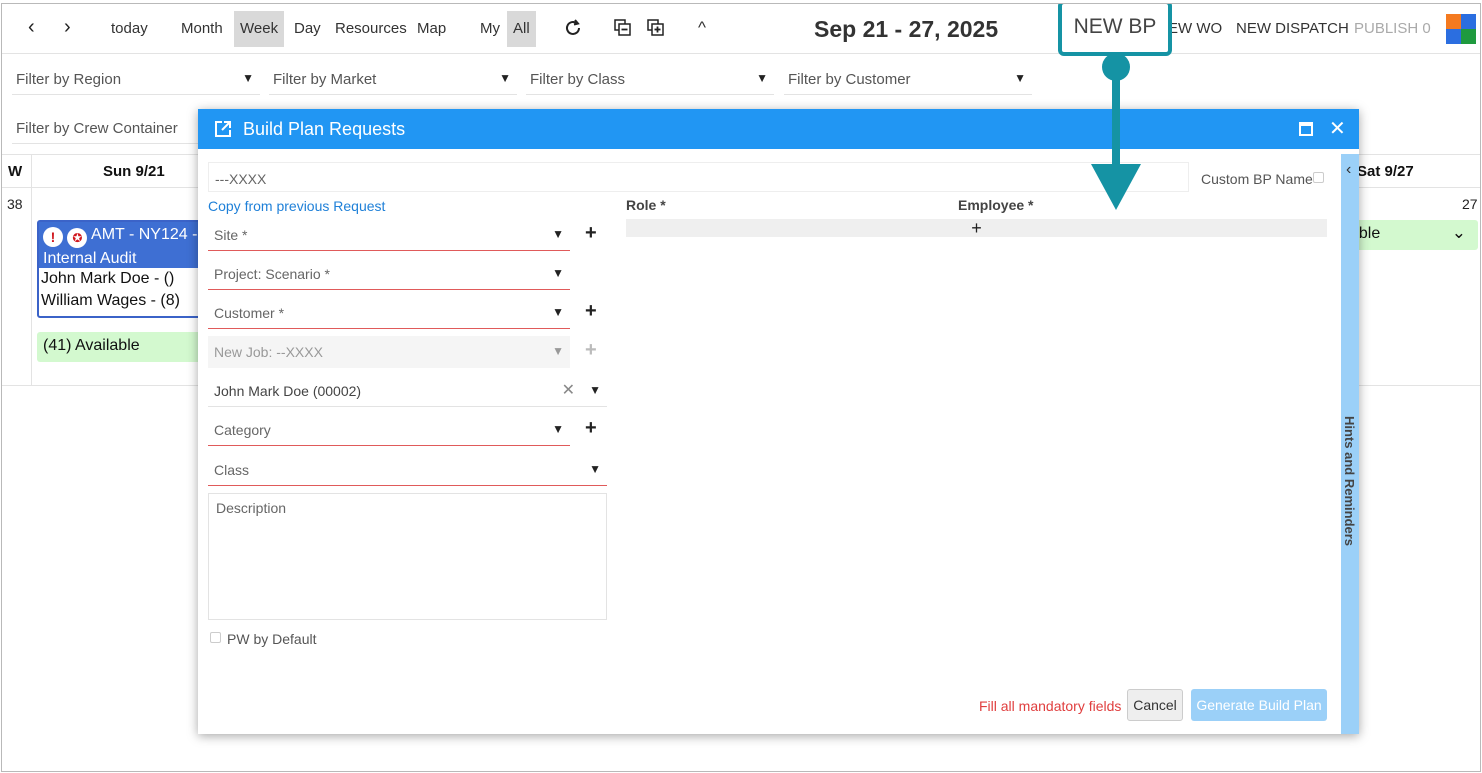 The image size is (1482, 773). Describe the element at coordinates (268, 352) in the screenshot. I see `new-job-label: New Job: --XXXX` at that location.